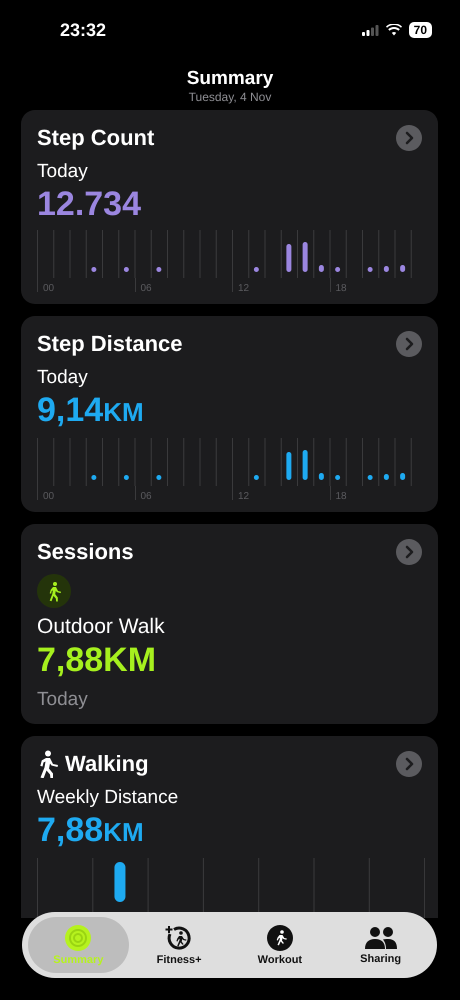  Describe the element at coordinates (107, 798) in the screenshot. I see `period-label: Weekly Distance` at that location.